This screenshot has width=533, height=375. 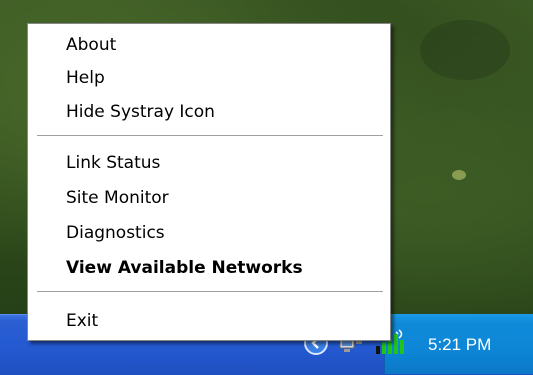 I want to click on wallpaper-shadow, so click(x=465, y=50).